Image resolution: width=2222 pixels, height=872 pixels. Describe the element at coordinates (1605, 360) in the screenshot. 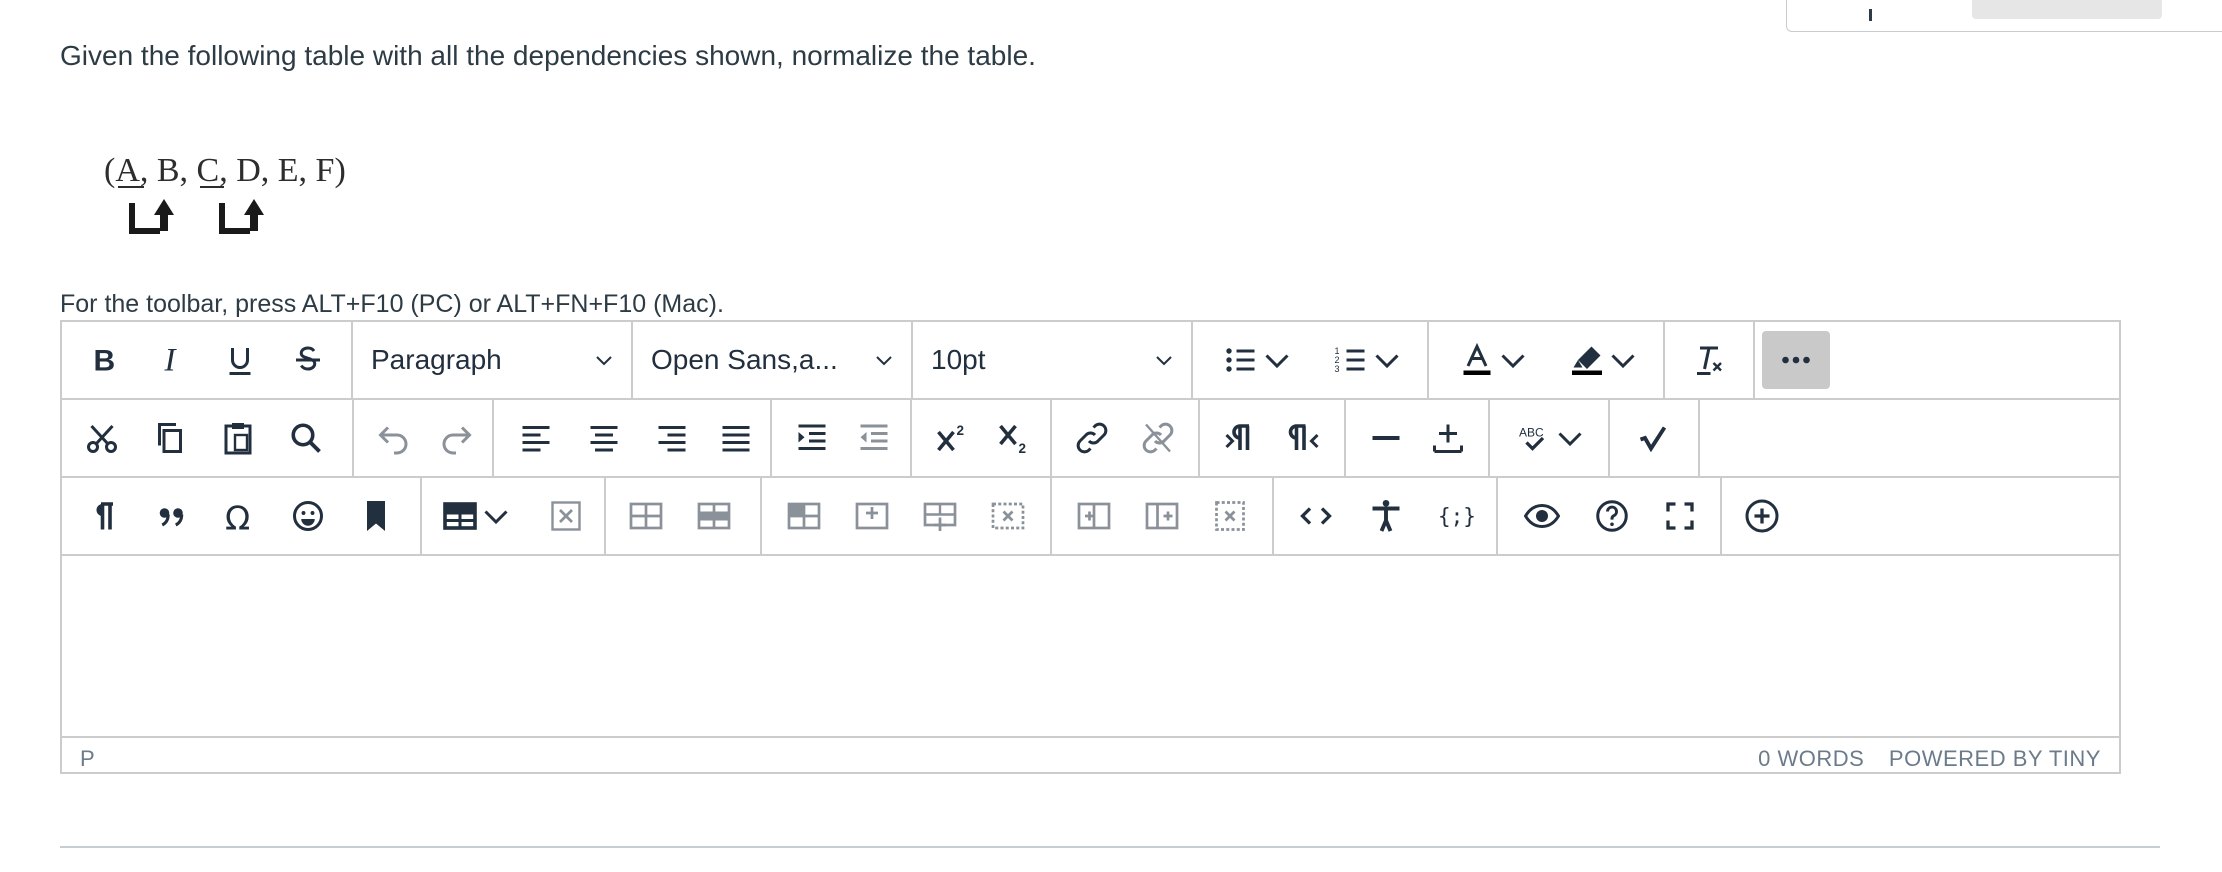

I see `highlight-button` at that location.